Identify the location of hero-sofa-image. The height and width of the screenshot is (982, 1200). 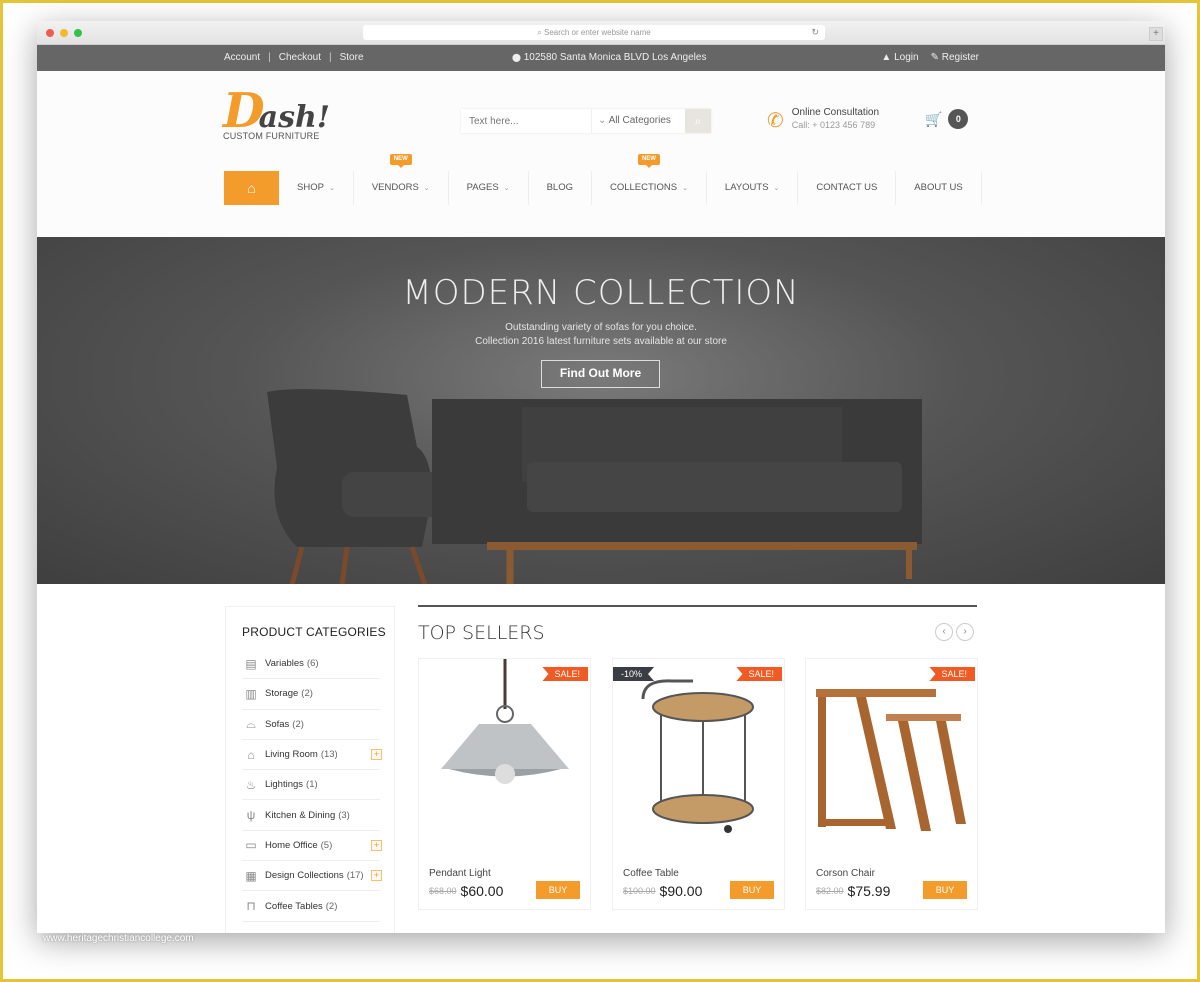
(594, 486).